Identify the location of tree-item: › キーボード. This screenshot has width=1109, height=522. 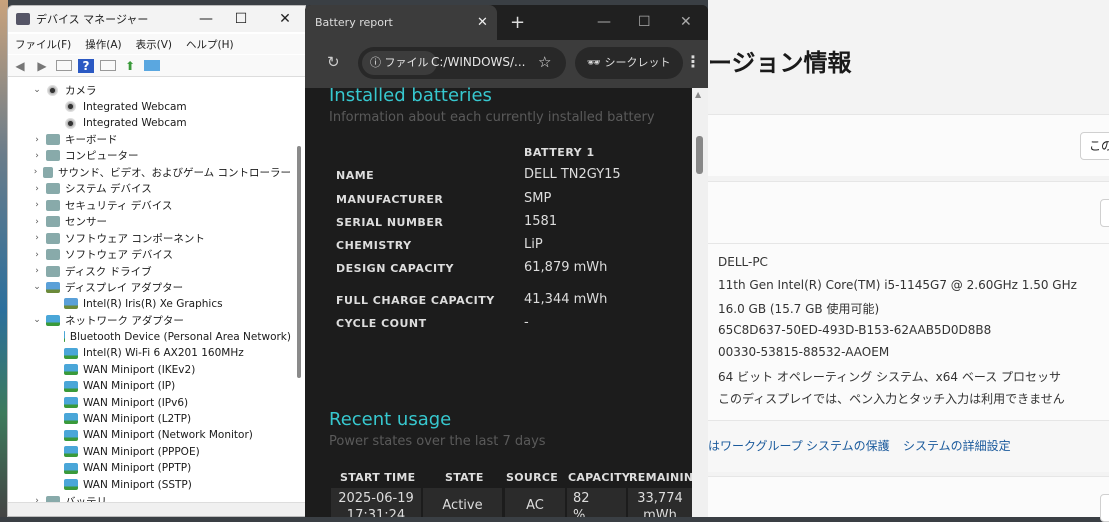
(149, 139).